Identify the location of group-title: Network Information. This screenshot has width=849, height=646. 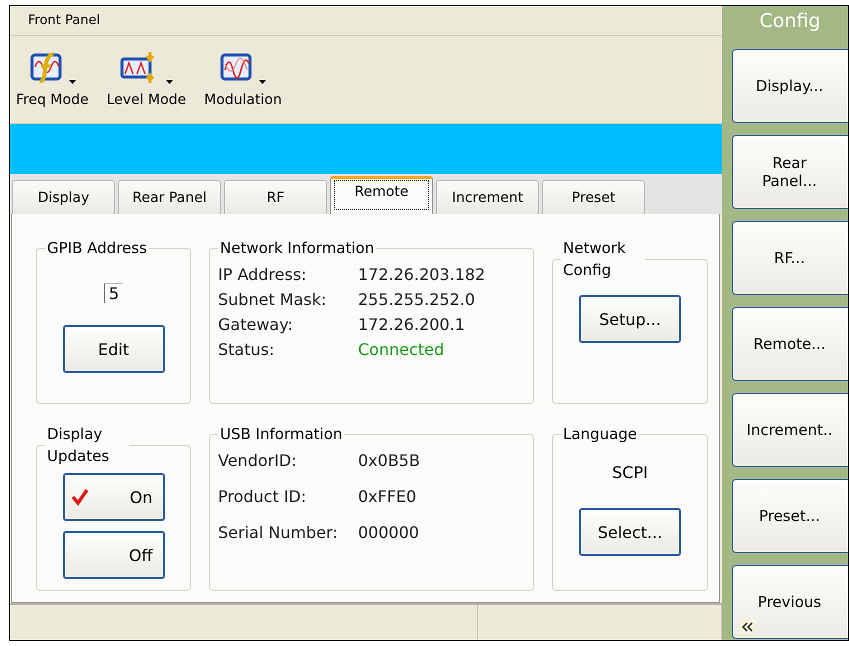
(297, 248).